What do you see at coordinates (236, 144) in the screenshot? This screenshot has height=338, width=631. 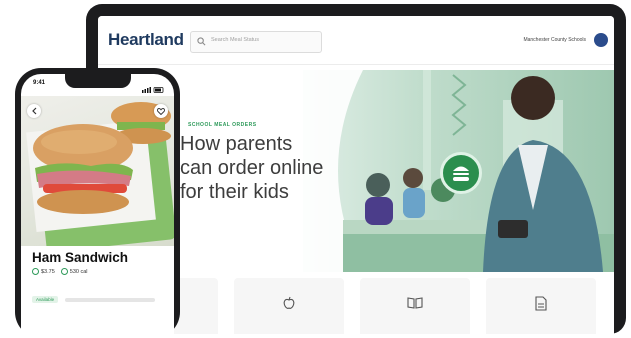 I see `hero-headline-line: How parents` at bounding box center [236, 144].